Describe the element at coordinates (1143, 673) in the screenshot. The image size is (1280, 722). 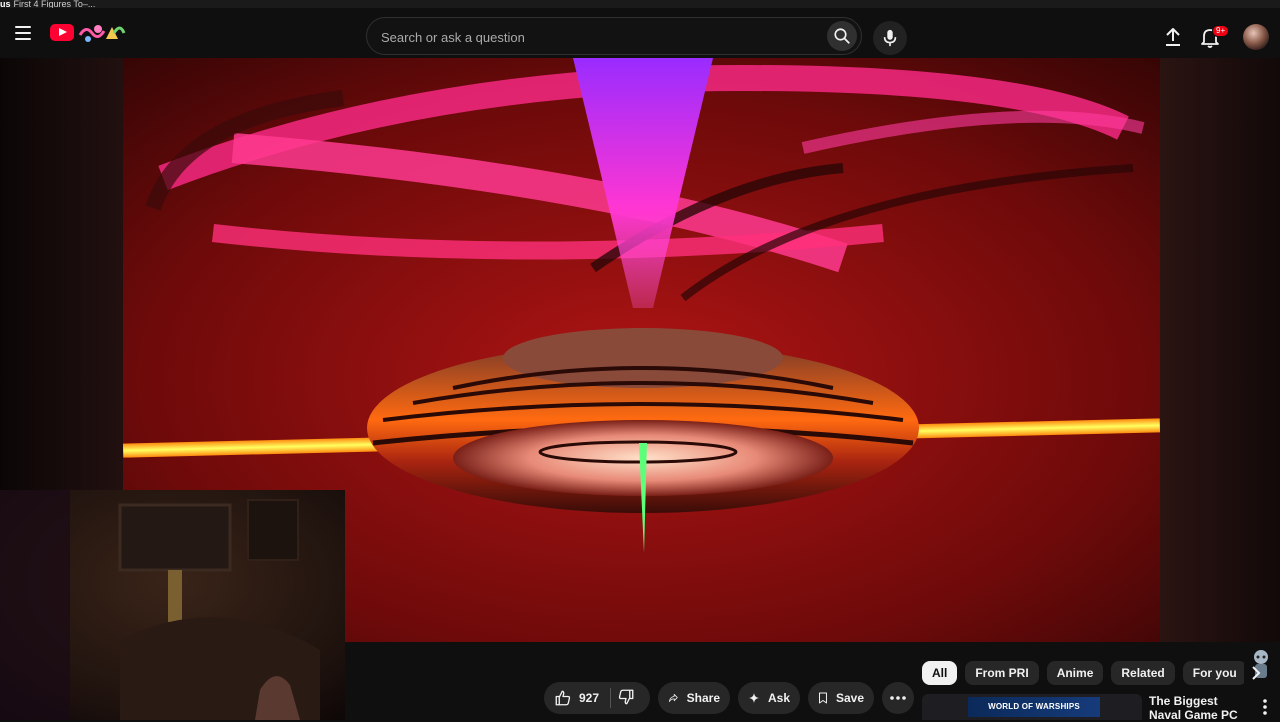
I see `chip-related: Related` at that location.